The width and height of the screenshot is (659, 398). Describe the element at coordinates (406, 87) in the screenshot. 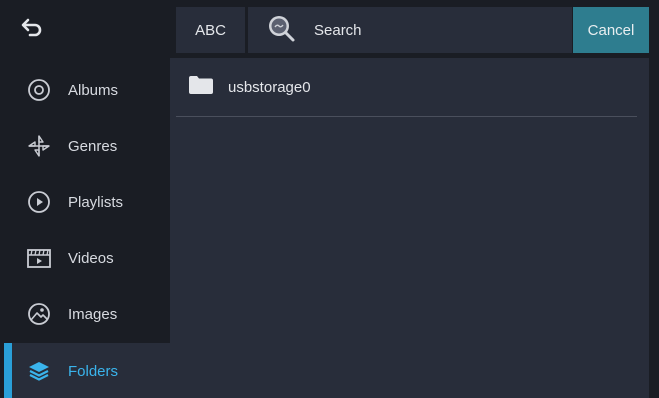

I see `list-item: usbstorage0` at that location.